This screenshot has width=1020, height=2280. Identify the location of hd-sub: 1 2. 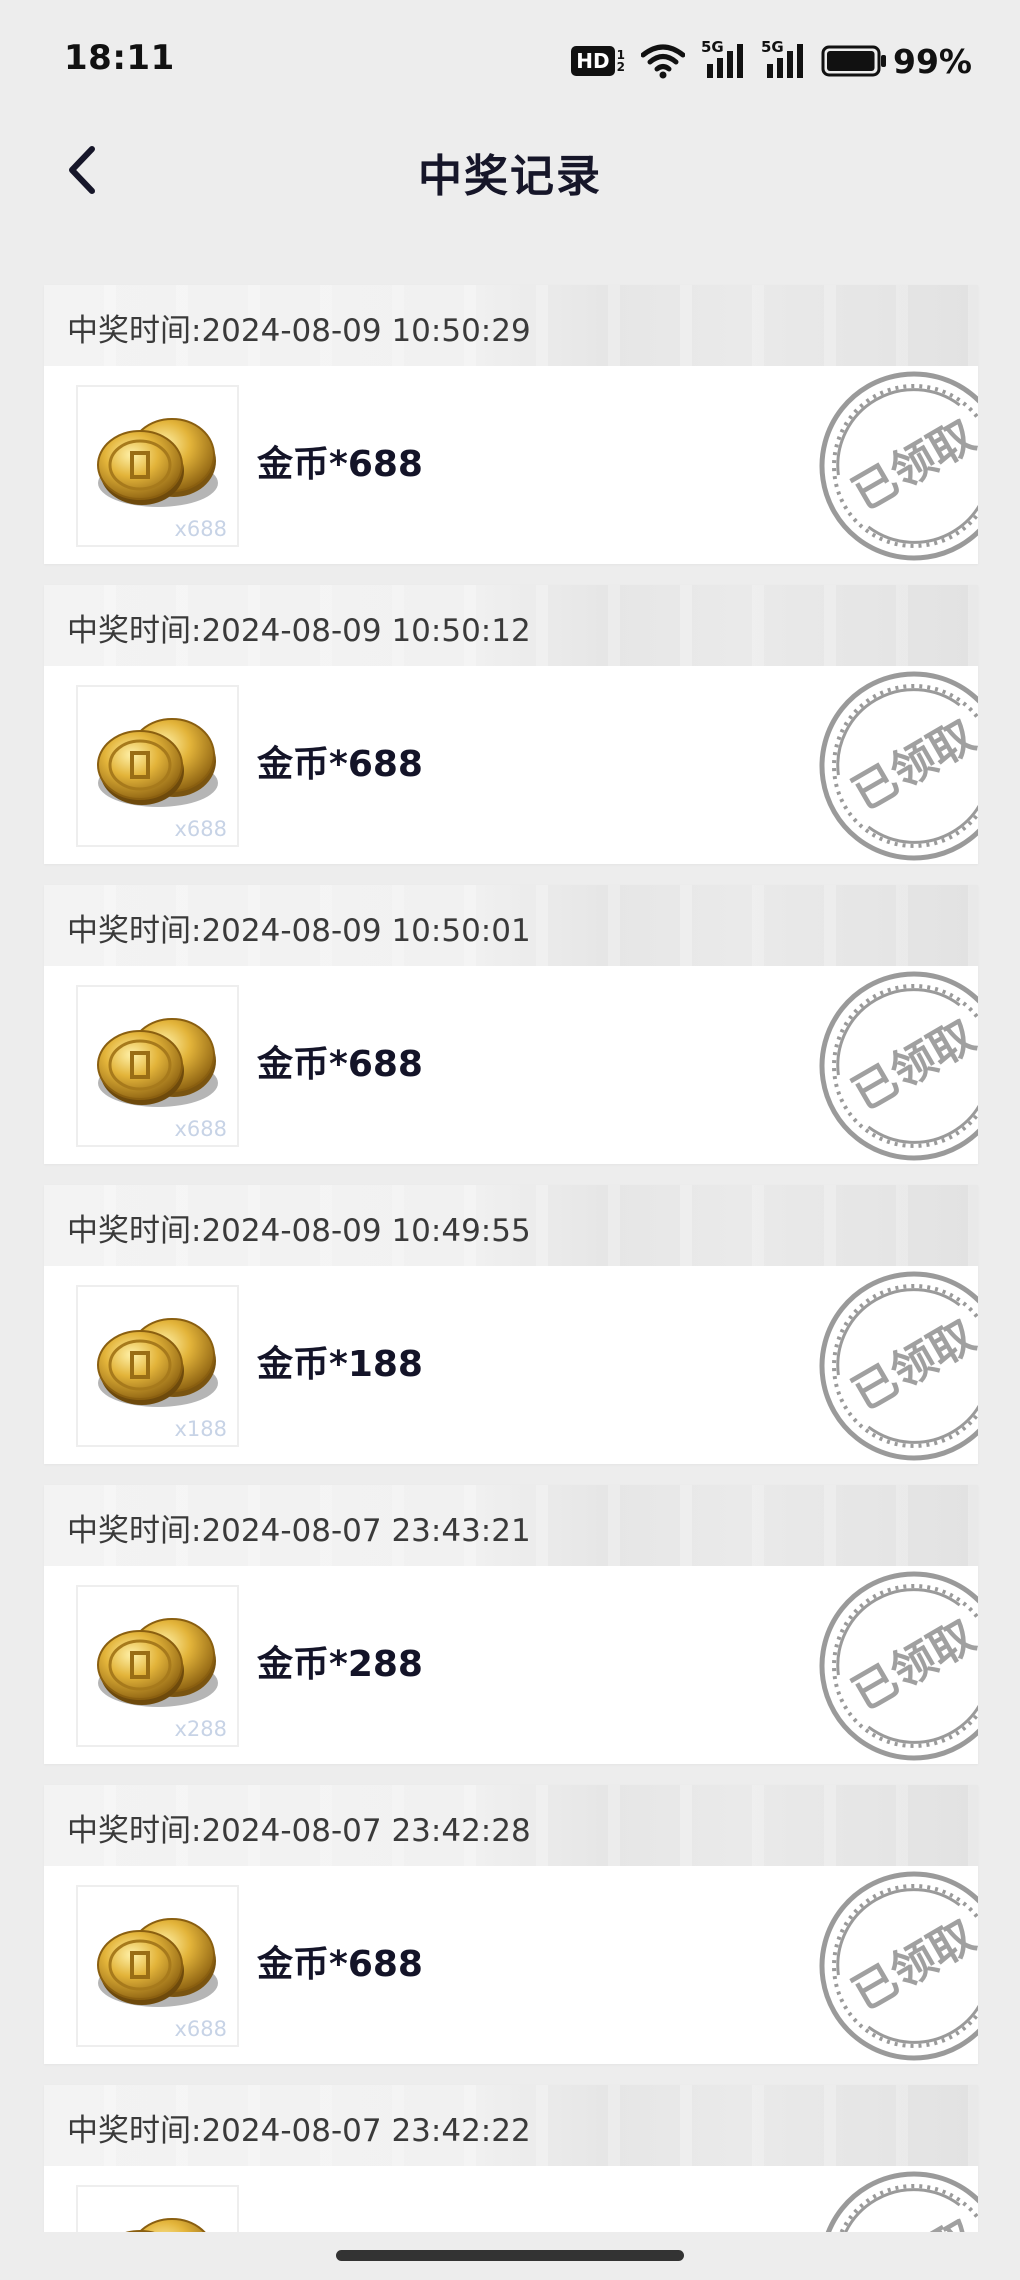
(621, 61).